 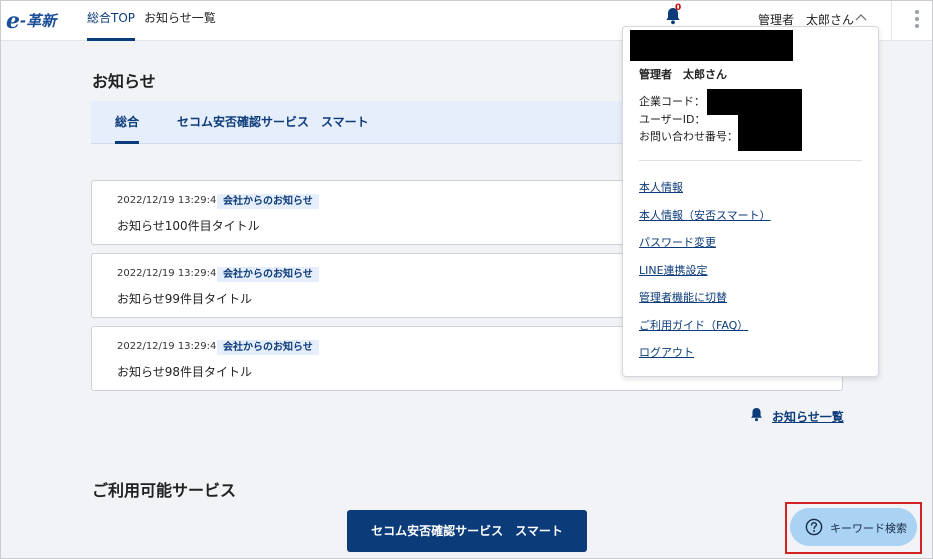 I want to click on more-vertical-icon, so click(x=917, y=20).